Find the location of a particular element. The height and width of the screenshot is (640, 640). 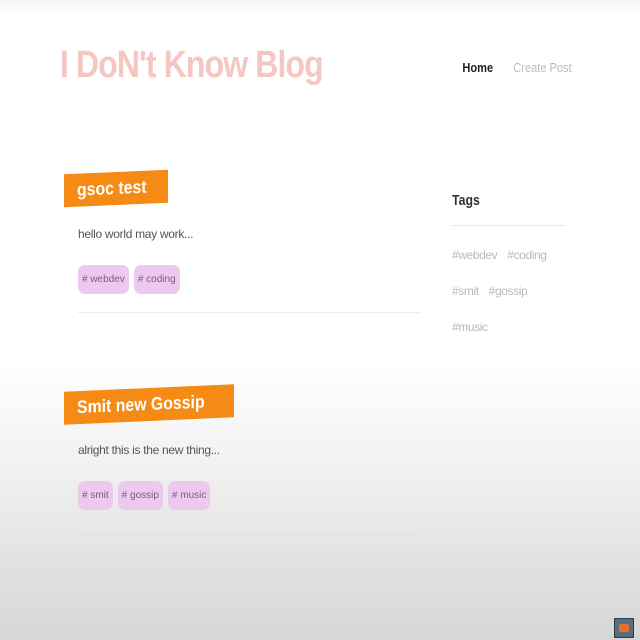

post-title-text: gsoc test is located at coordinates (112, 188).